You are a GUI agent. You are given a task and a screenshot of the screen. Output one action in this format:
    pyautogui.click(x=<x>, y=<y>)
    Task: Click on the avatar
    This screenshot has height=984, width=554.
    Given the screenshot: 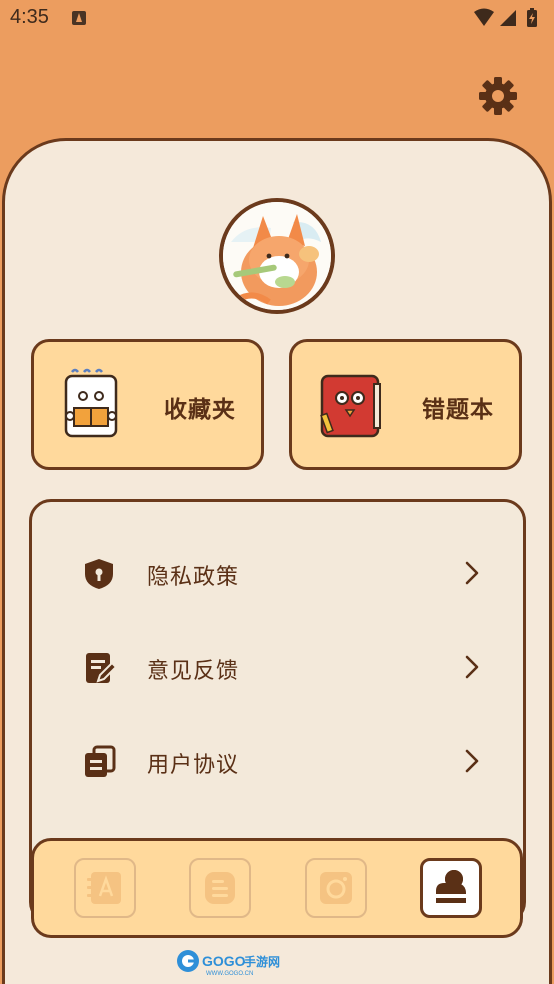 What is the action you would take?
    pyautogui.click(x=277, y=256)
    